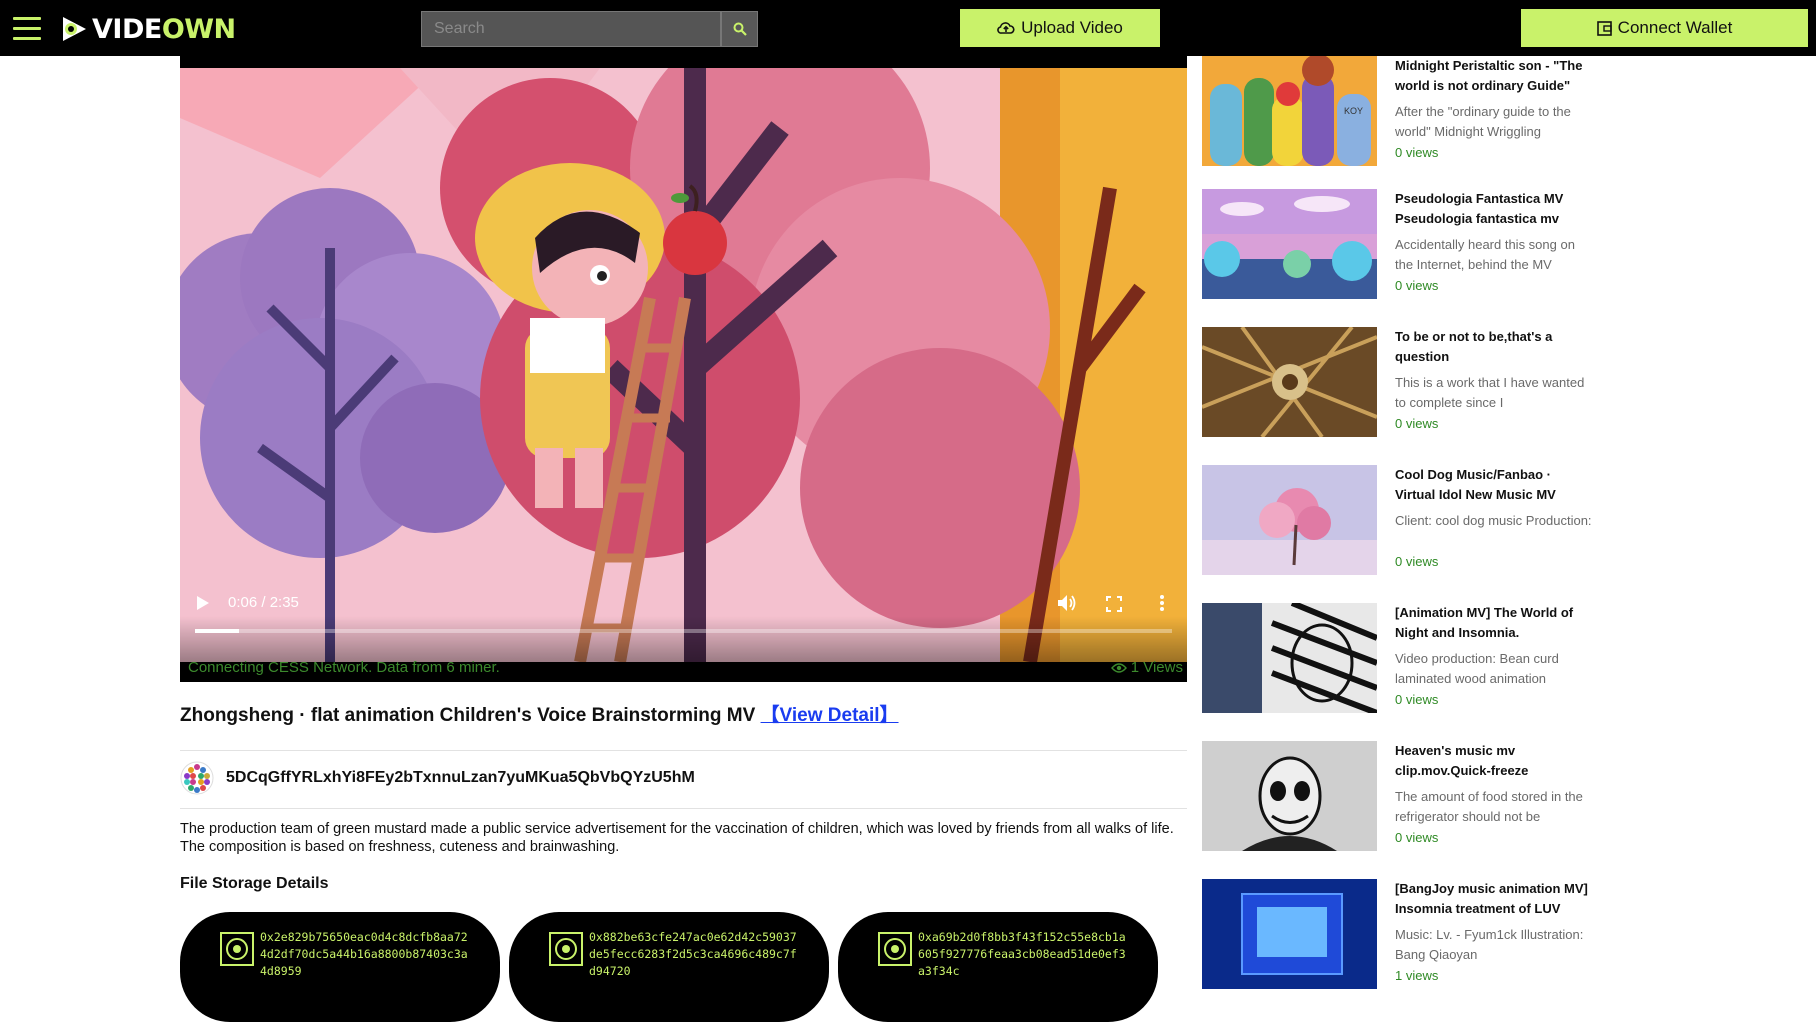  I want to click on more-options-icon, so click(1162, 603).